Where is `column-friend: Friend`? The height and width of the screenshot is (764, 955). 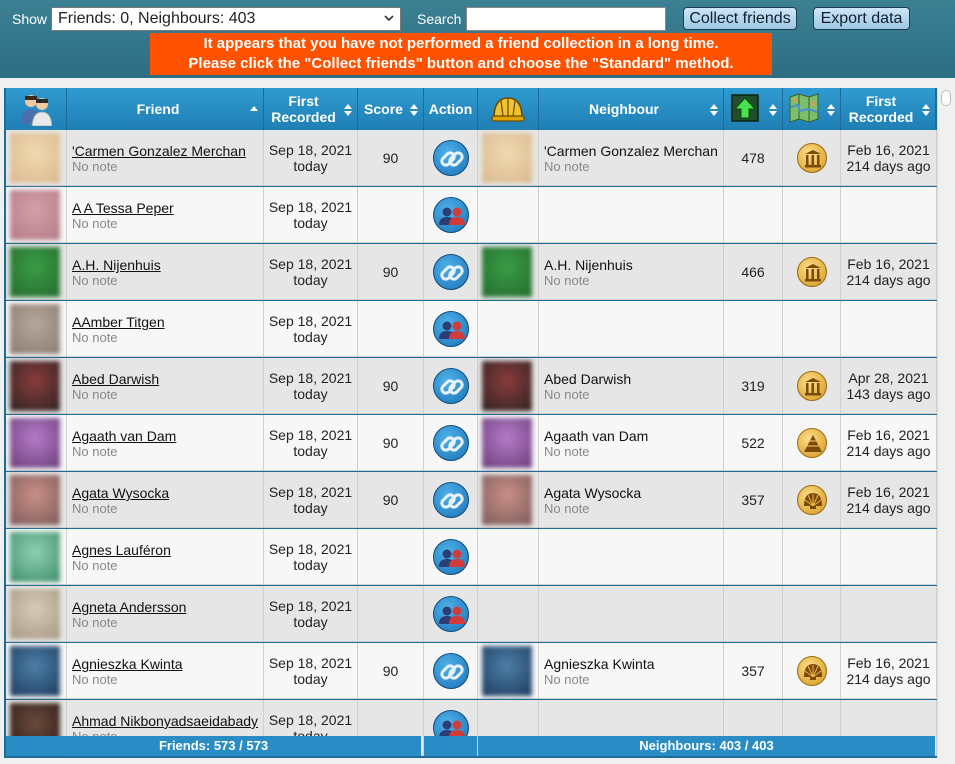 column-friend: Friend is located at coordinates (165, 109).